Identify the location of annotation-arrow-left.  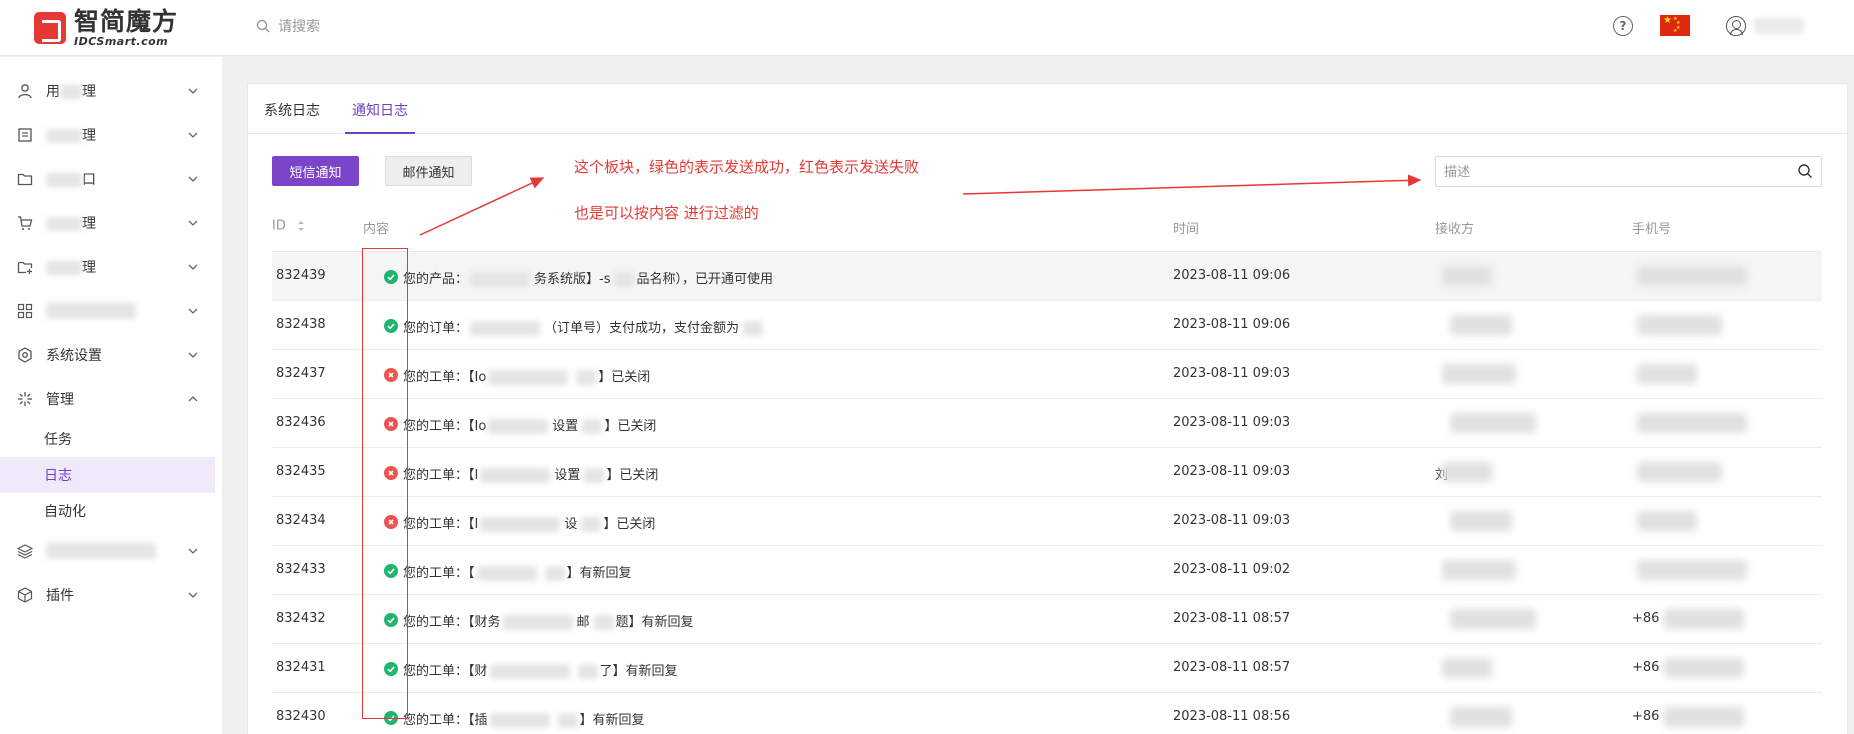
(482, 206).